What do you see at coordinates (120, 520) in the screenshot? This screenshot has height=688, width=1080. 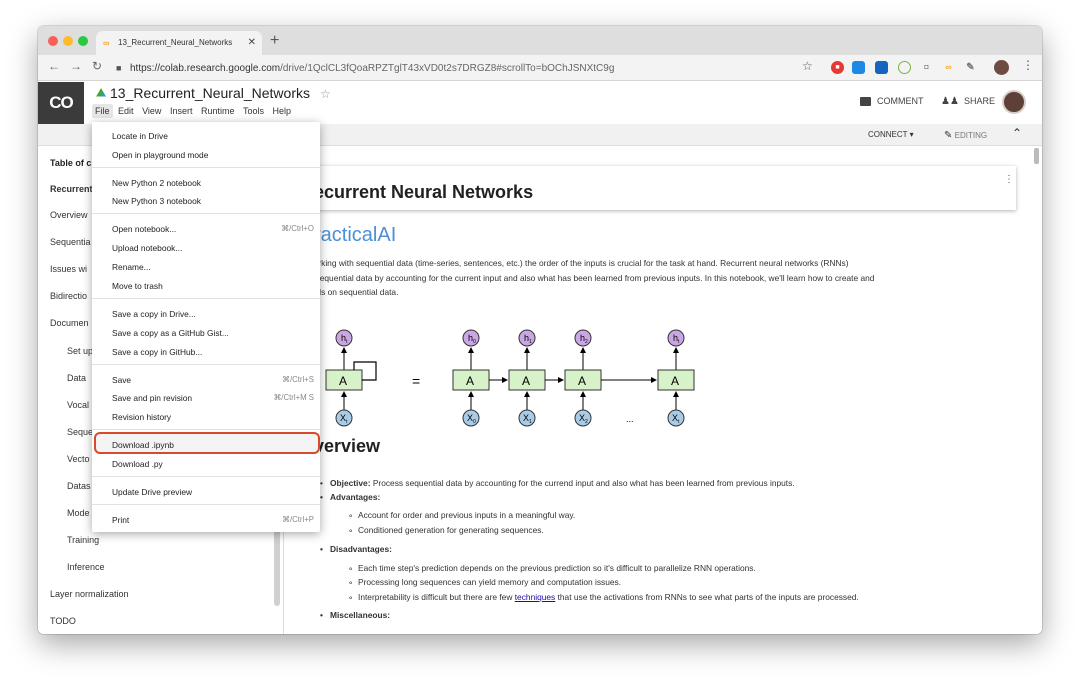 I see `menu-item-print: Print` at bounding box center [120, 520].